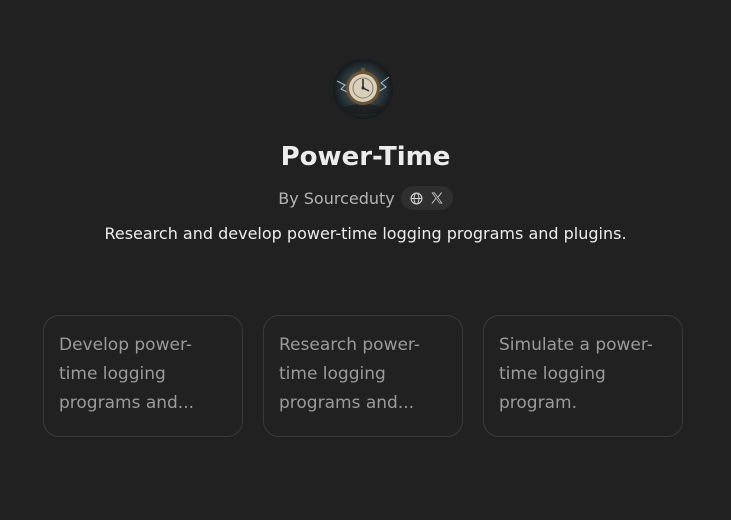 This screenshot has height=520, width=731. I want to click on starter-text: Simulate a power-time logging program., so click(576, 374).